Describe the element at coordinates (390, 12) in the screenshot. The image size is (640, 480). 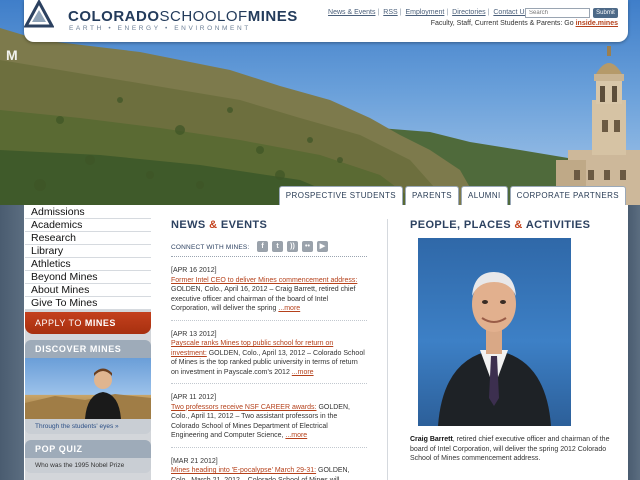
I see `util-link-rss: RSS` at that location.